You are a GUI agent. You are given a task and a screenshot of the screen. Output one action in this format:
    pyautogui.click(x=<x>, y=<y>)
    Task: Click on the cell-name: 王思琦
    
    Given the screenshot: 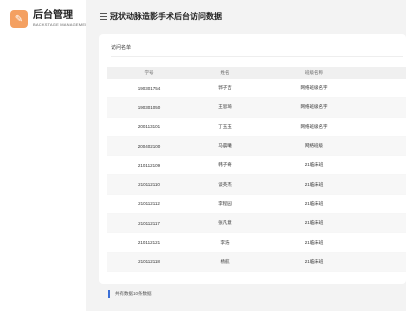 What is the action you would take?
    pyautogui.click(x=225, y=107)
    